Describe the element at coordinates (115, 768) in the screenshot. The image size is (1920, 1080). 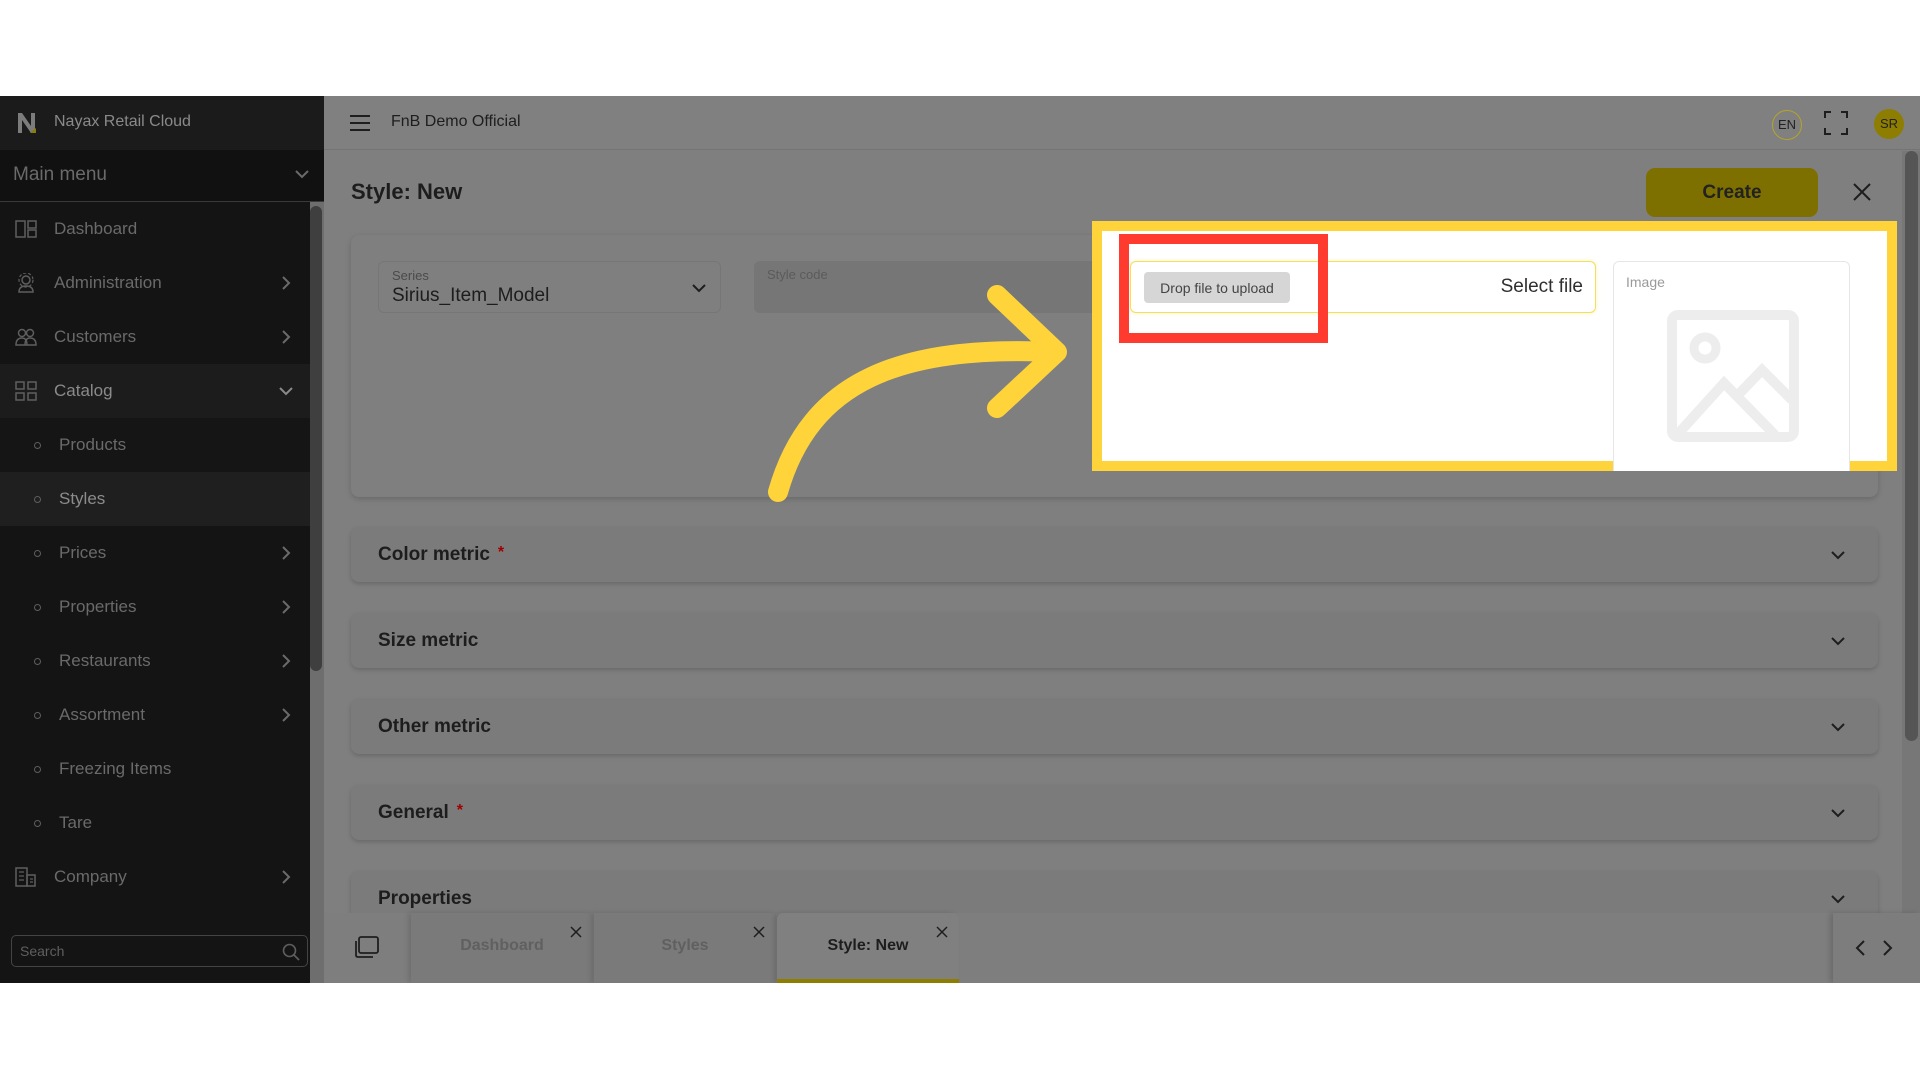
I see `sidebar-item-label: Freezing Items` at that location.